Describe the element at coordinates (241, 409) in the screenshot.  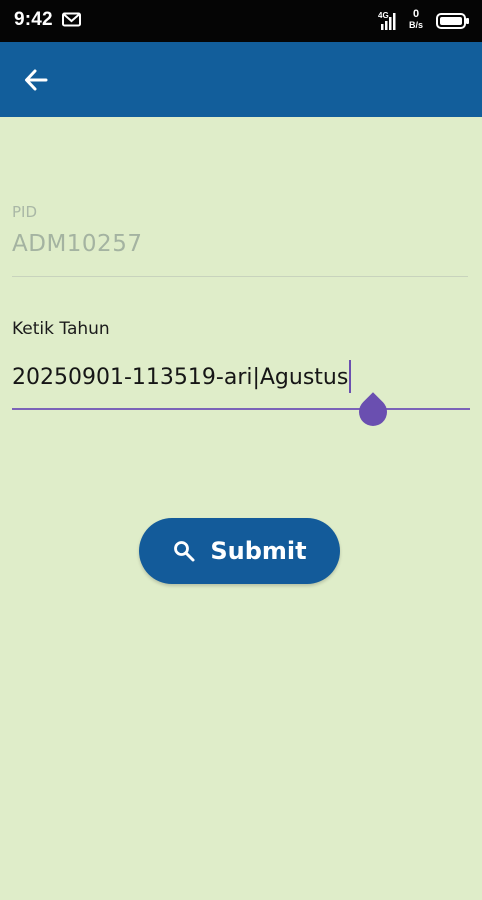
I see `year-input-underline` at that location.